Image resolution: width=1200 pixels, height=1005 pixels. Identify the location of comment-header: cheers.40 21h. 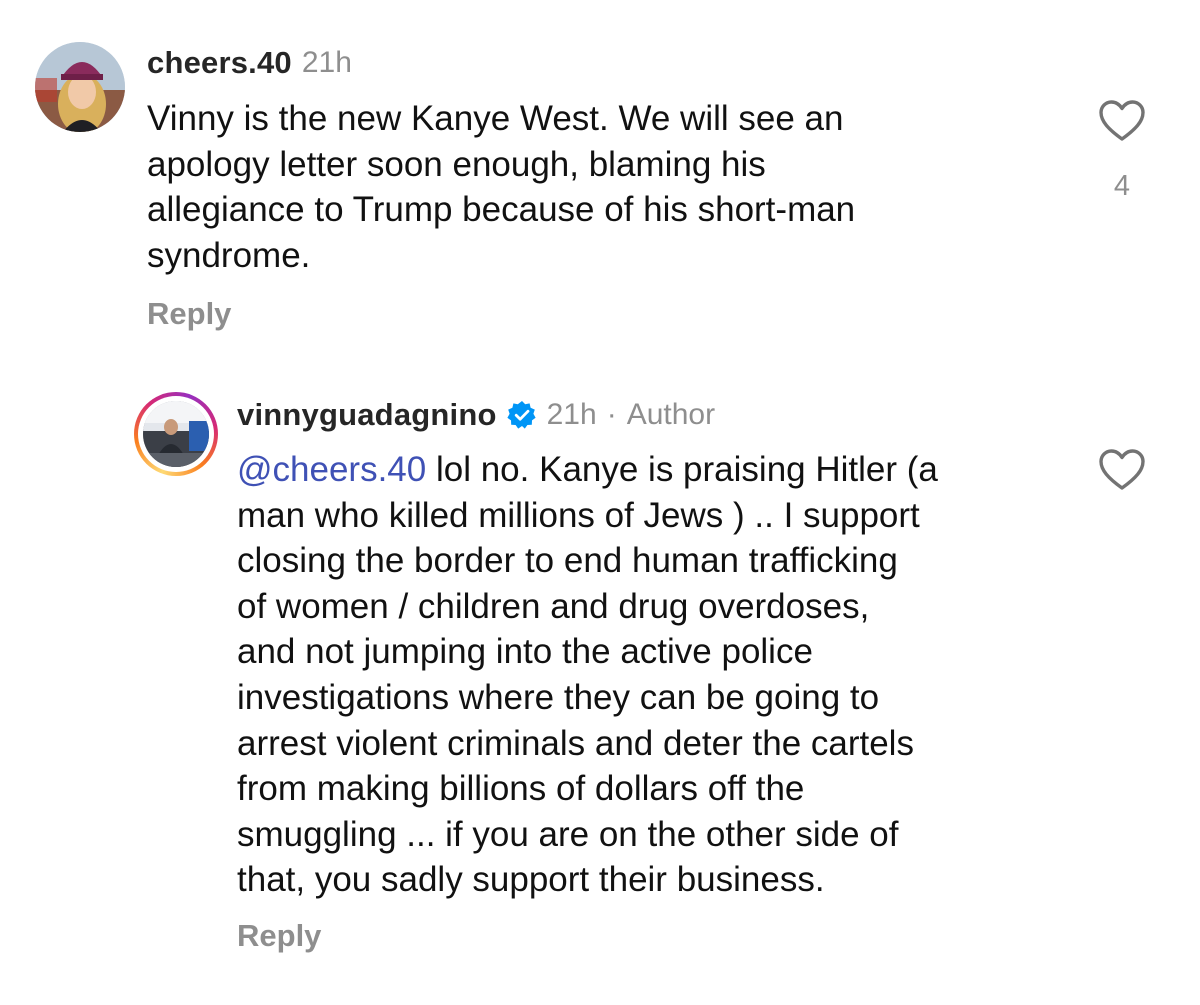
(249, 63).